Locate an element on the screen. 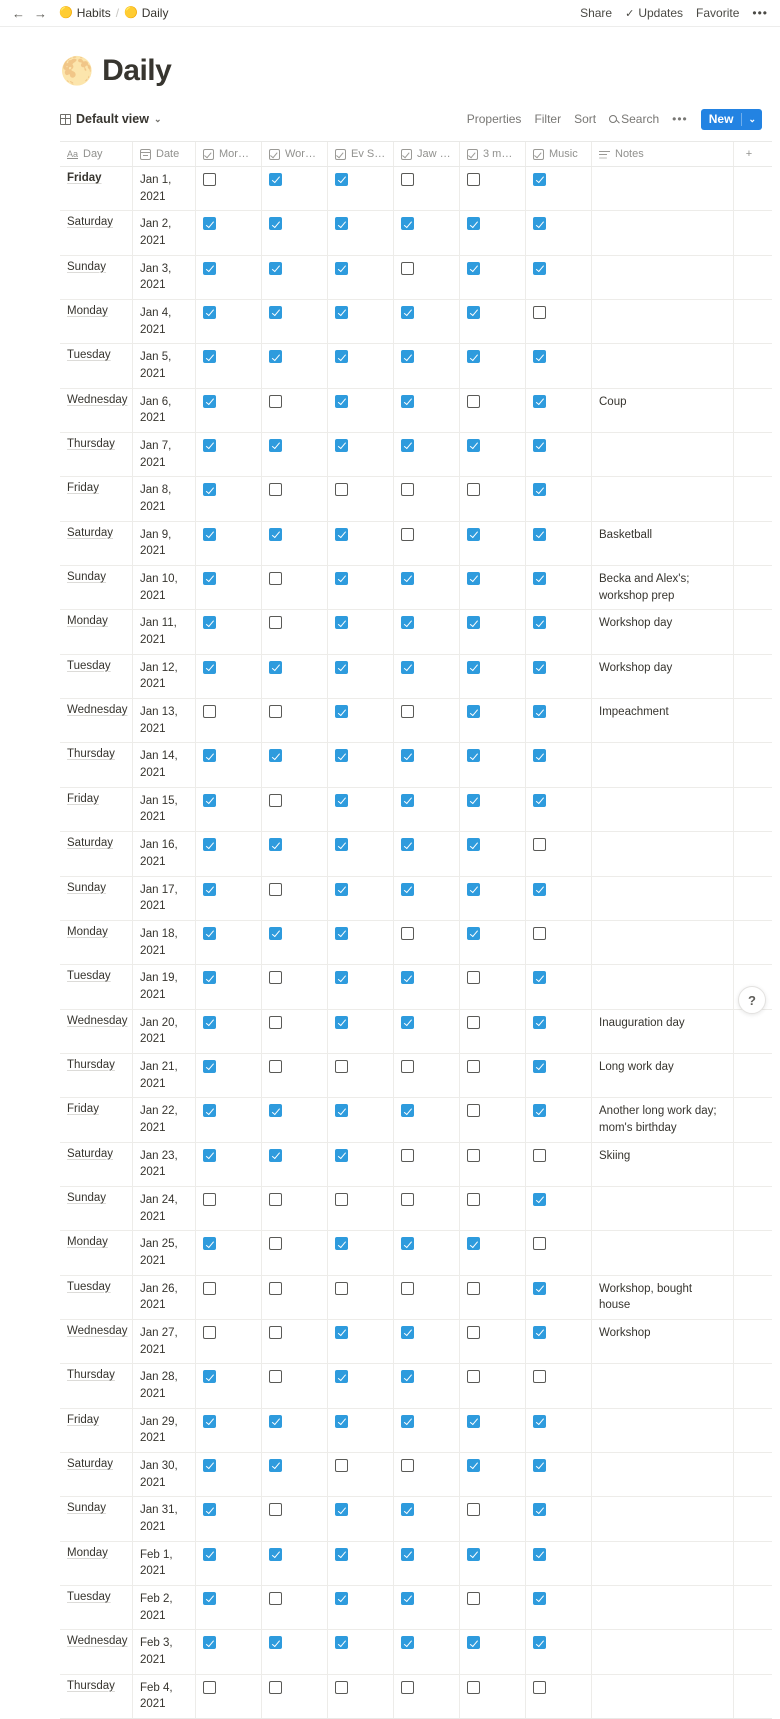  cell-date: Jan 9, 2021 is located at coordinates (164, 543).